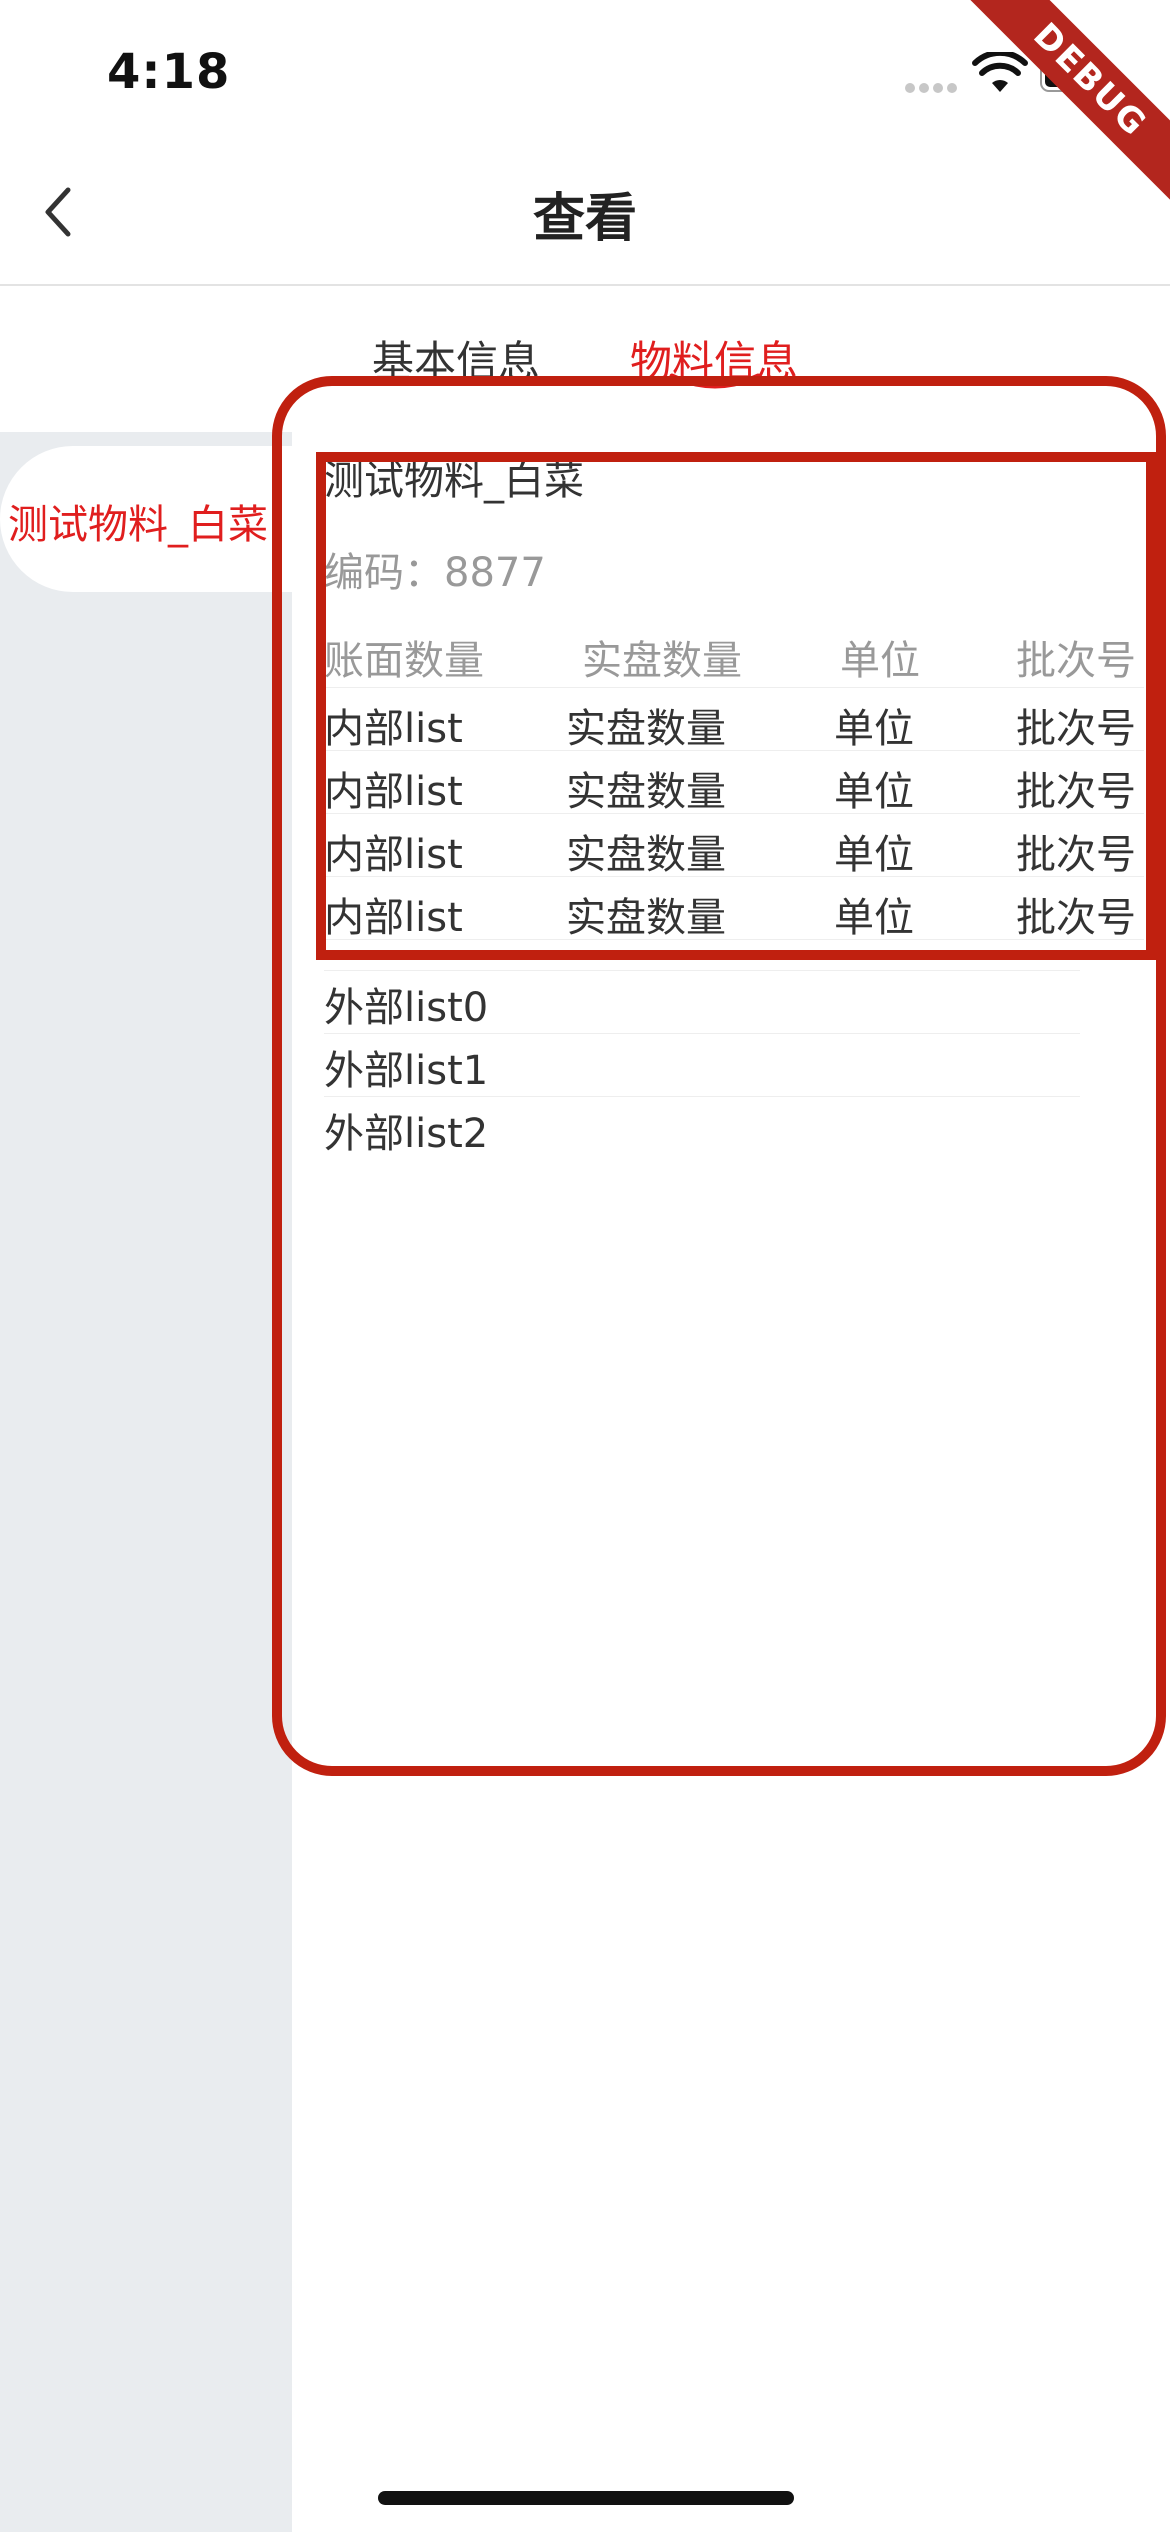  I want to click on sidebar-item-material: 测试物料_白菜, so click(150, 519).